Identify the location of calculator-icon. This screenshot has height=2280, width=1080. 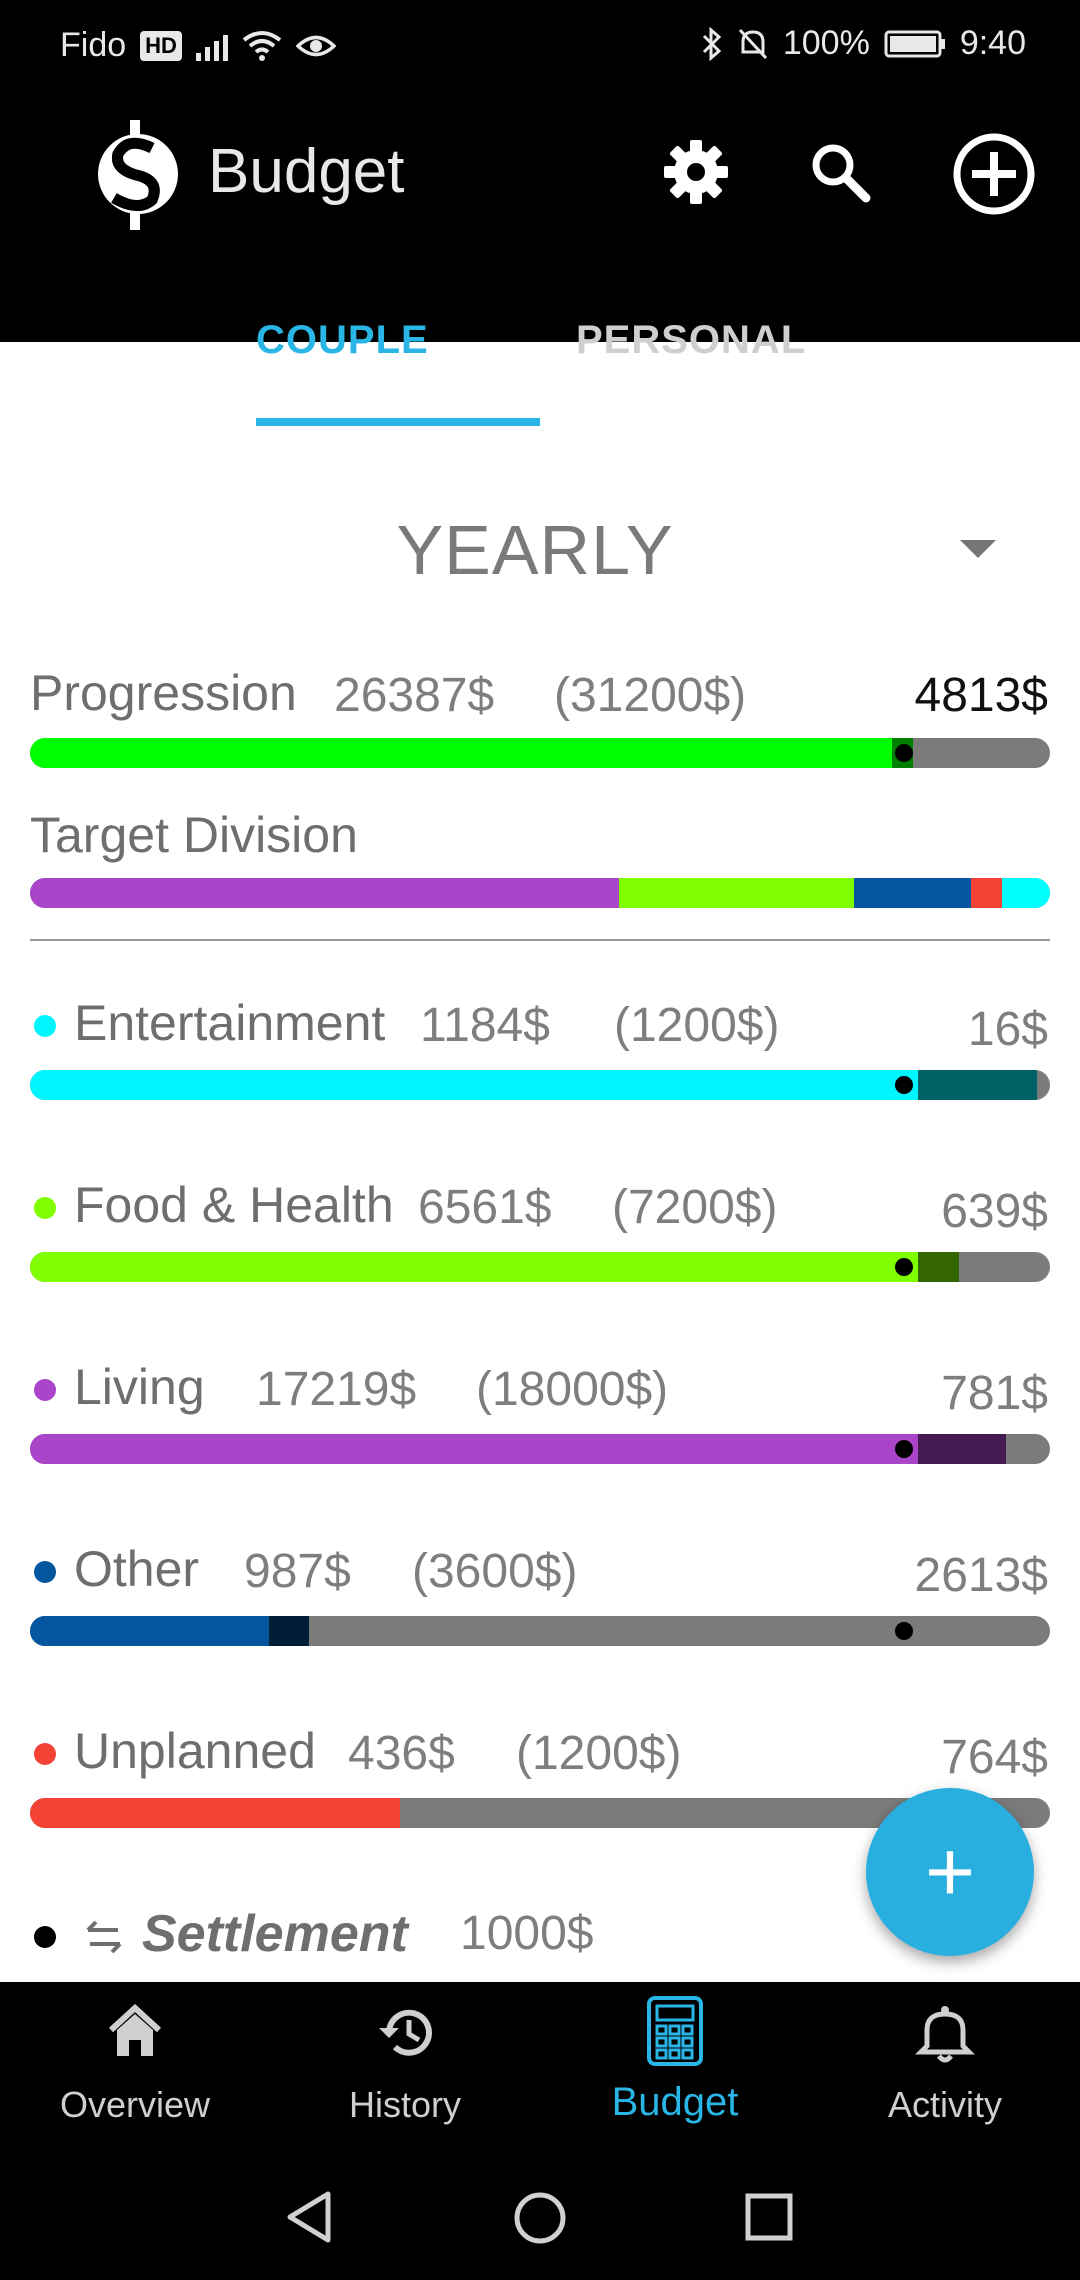
(675, 2031).